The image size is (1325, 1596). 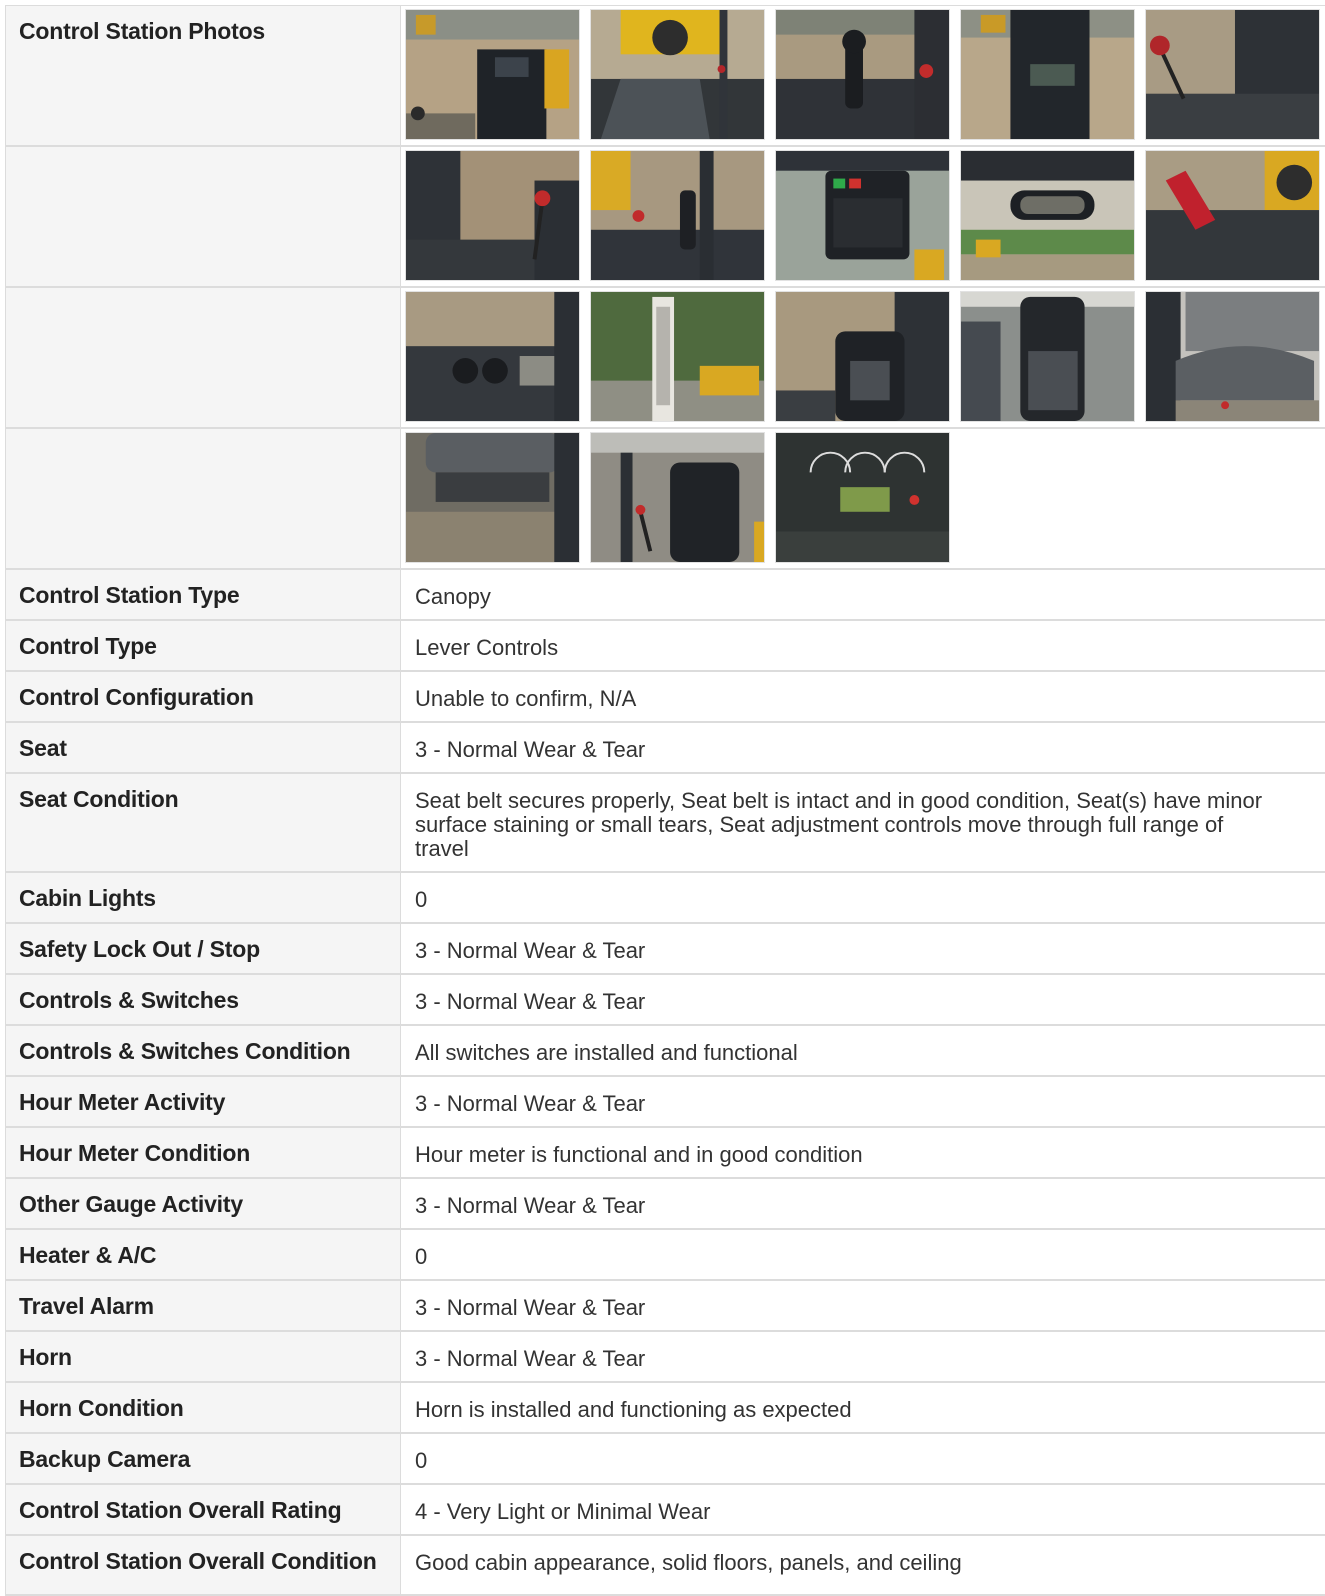 What do you see at coordinates (203, 645) in the screenshot?
I see `spec-label: Control Type` at bounding box center [203, 645].